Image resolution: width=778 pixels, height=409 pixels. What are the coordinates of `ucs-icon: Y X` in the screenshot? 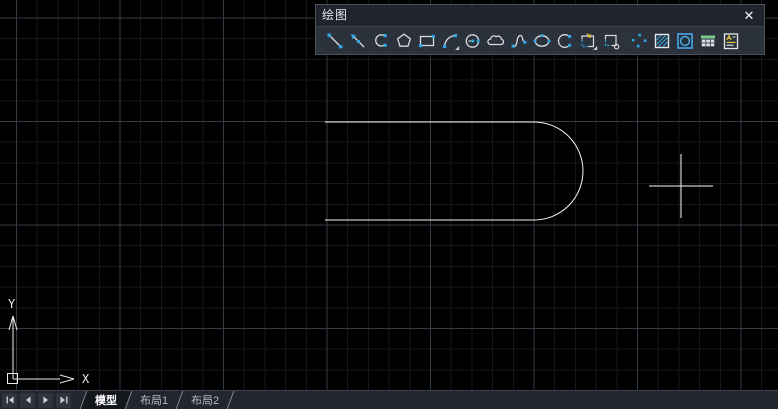 It's located at (48, 341).